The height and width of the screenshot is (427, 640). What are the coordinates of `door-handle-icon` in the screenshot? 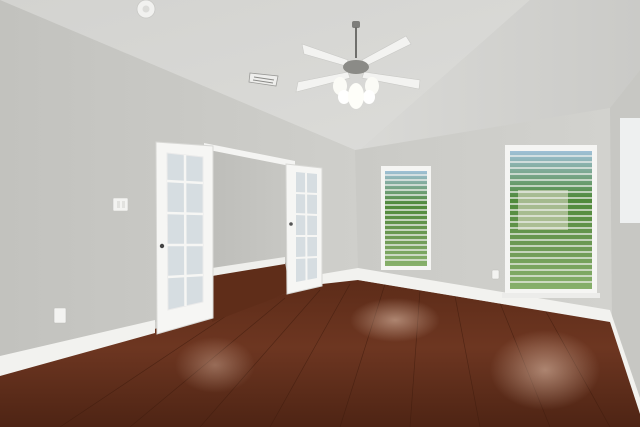 It's located at (162, 246).